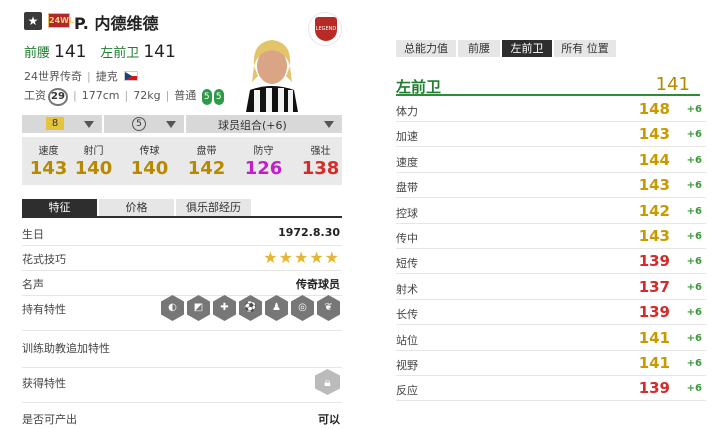  Describe the element at coordinates (309, 232) in the screenshot. I see `birthday-value: 1972.8.30` at that location.